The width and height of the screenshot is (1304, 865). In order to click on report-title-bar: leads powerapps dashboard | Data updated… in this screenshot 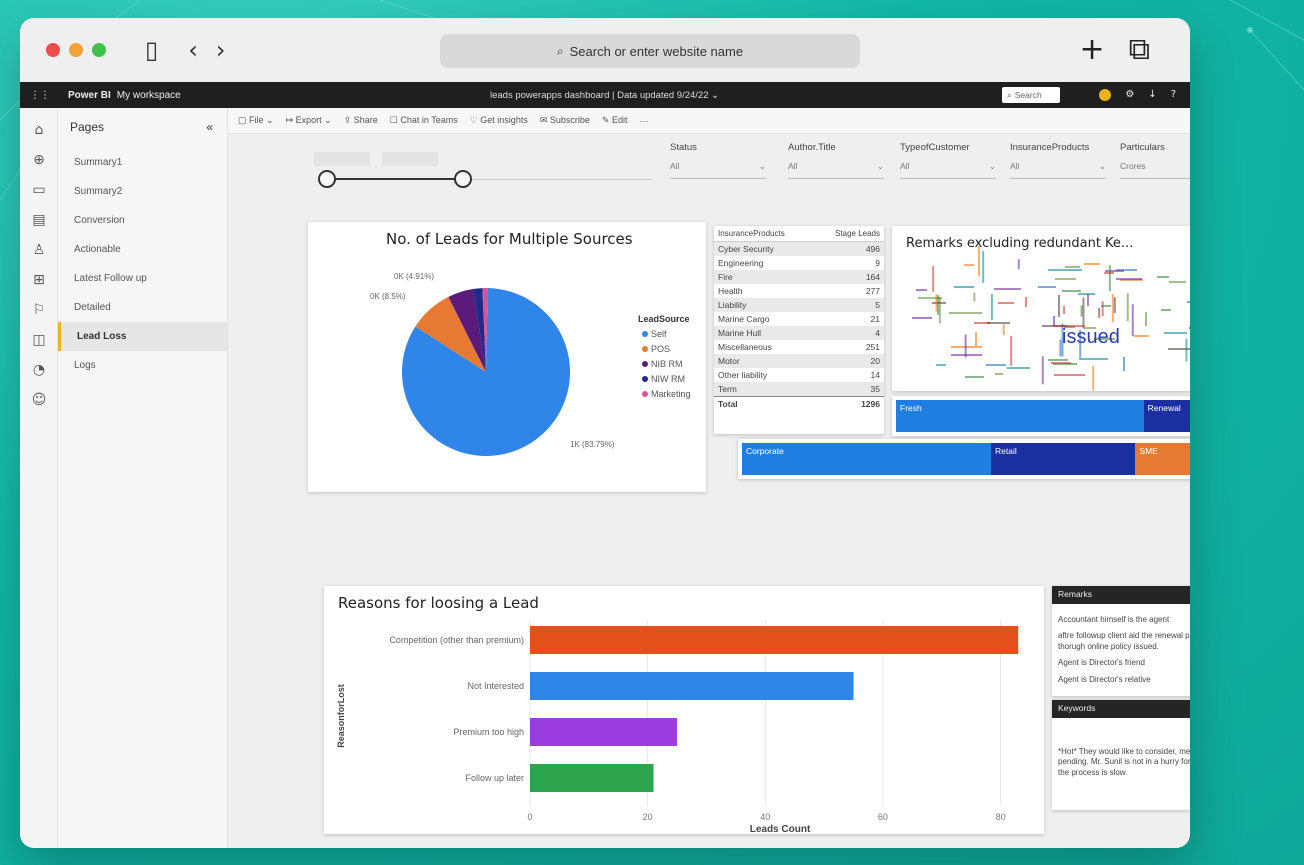, I will do `click(604, 95)`.